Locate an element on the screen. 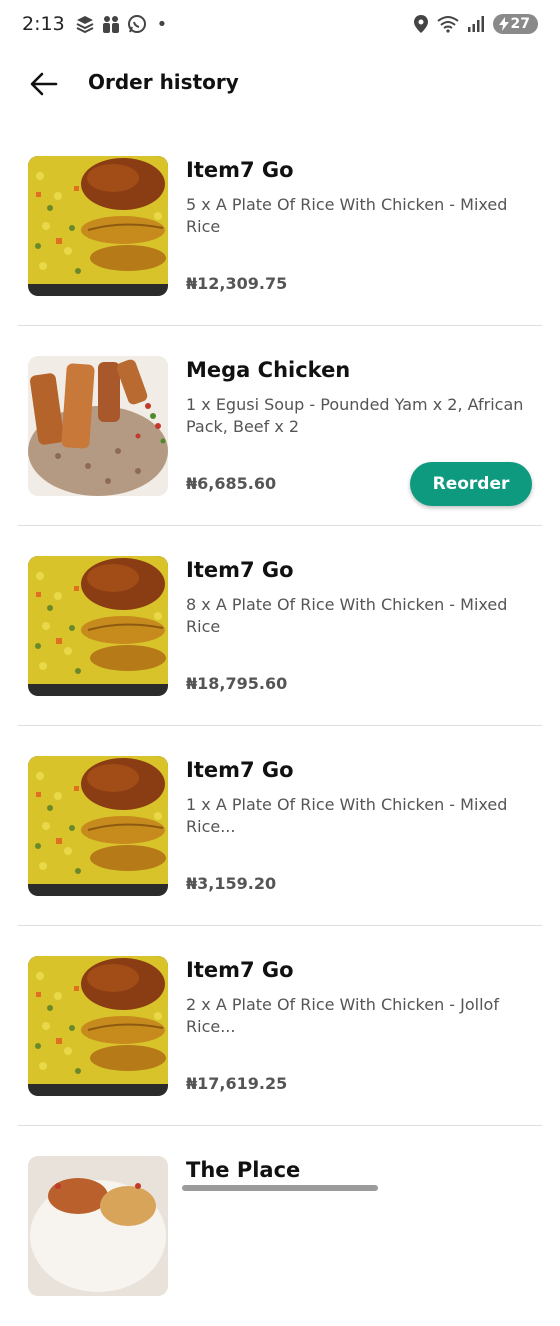  app-header: Order history is located at coordinates (280, 83).